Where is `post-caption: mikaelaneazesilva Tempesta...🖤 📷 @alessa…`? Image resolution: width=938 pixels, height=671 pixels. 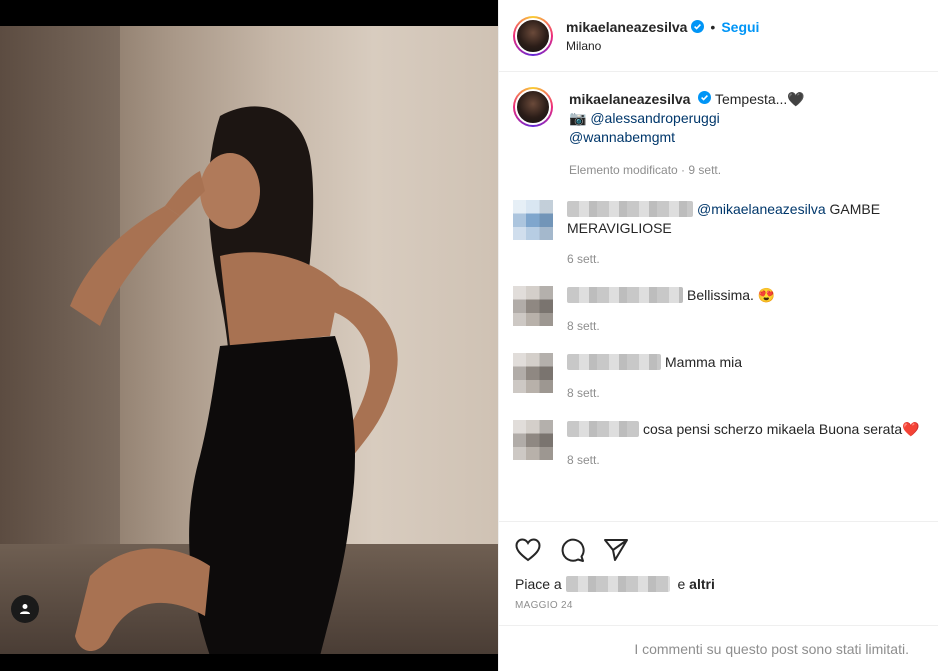 post-caption: mikaelaneazesilva Tempesta...🖤 📷 @alessa… is located at coordinates (718, 133).